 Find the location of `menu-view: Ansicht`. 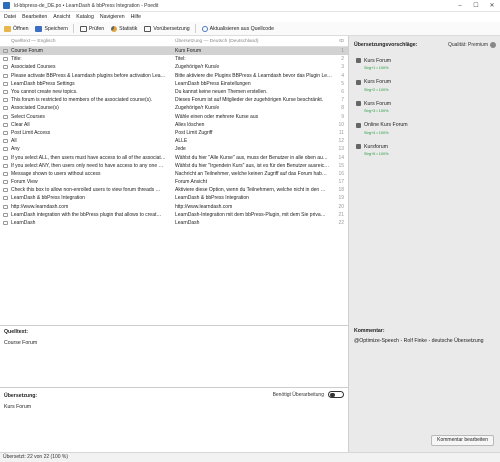

menu-view: Ansicht is located at coordinates (61, 17).